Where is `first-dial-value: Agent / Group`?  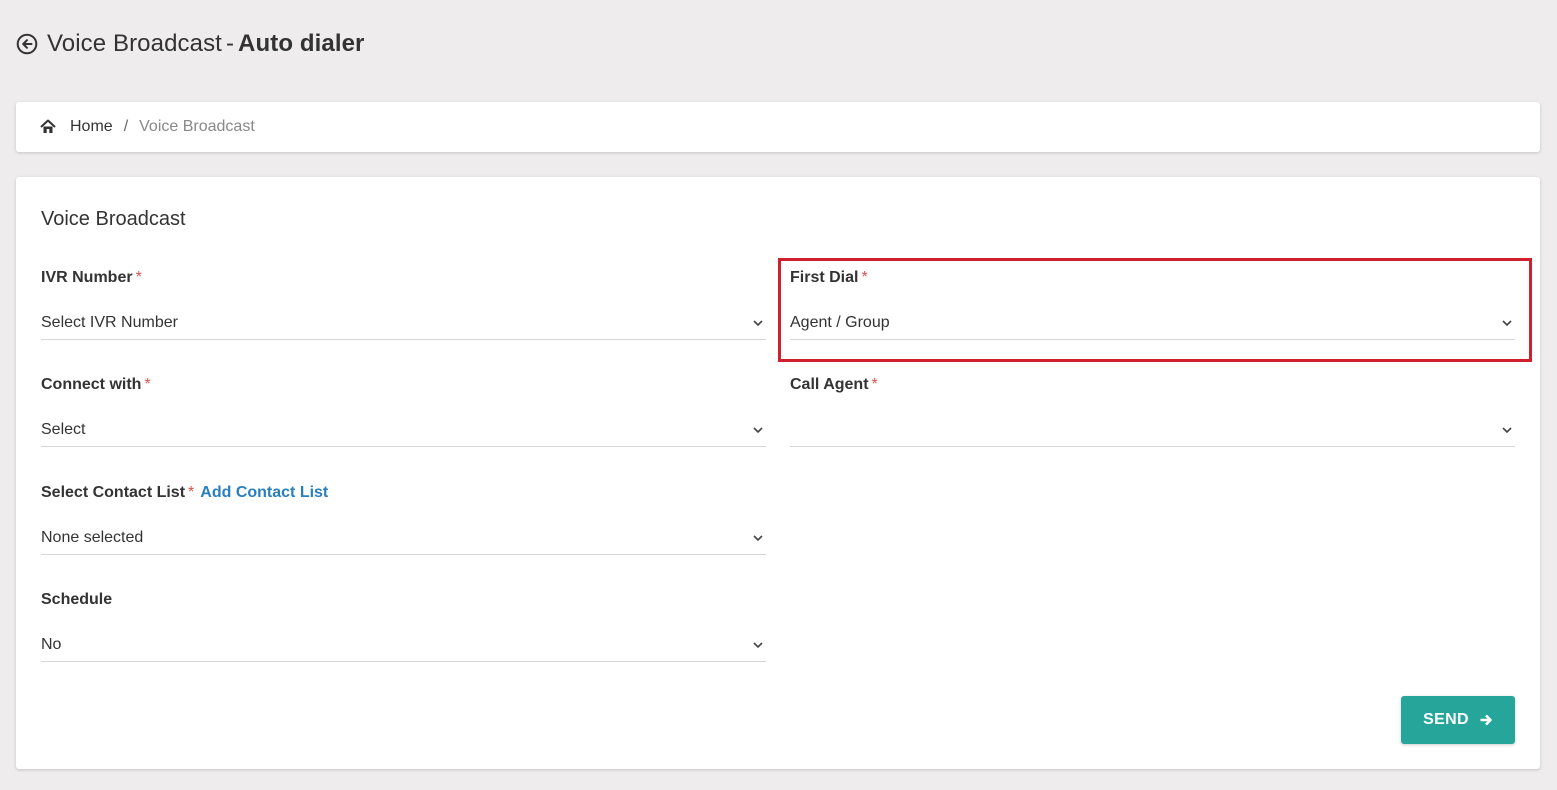
first-dial-value: Agent / Group is located at coordinates (840, 322).